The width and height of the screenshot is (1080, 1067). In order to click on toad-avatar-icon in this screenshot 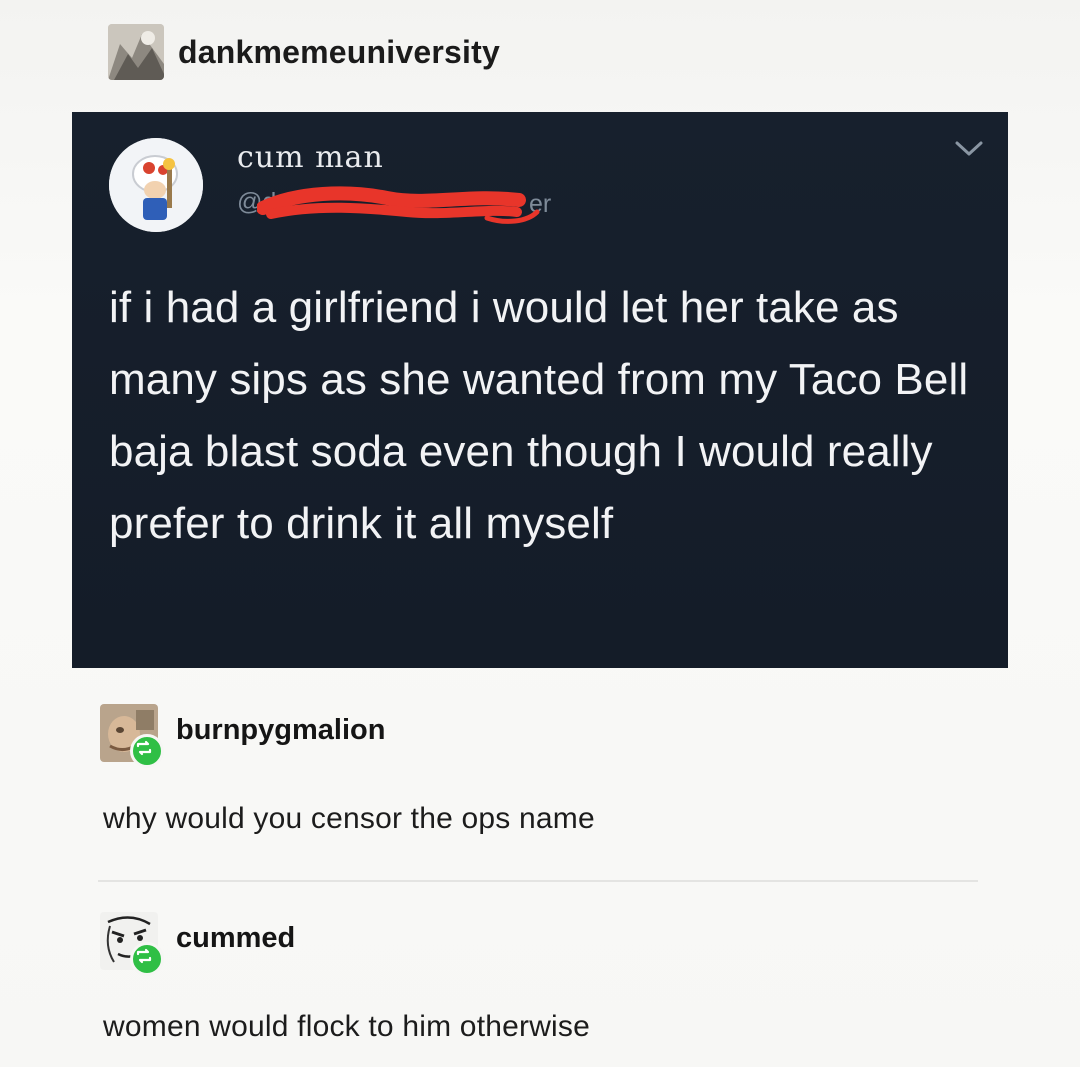, I will do `click(156, 185)`.